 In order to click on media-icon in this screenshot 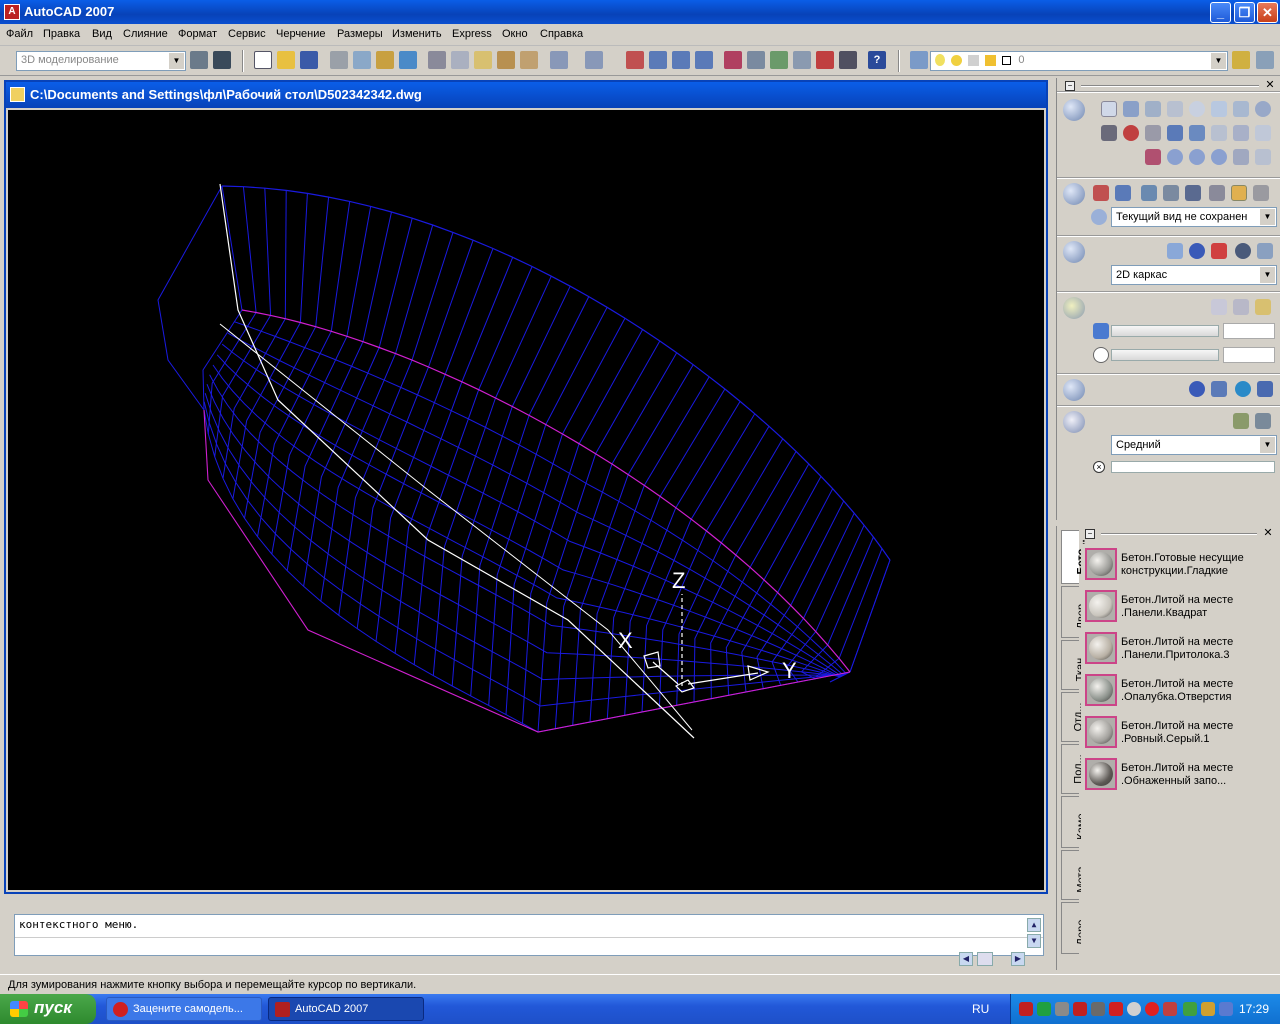, I will do `click(1170, 1009)`.